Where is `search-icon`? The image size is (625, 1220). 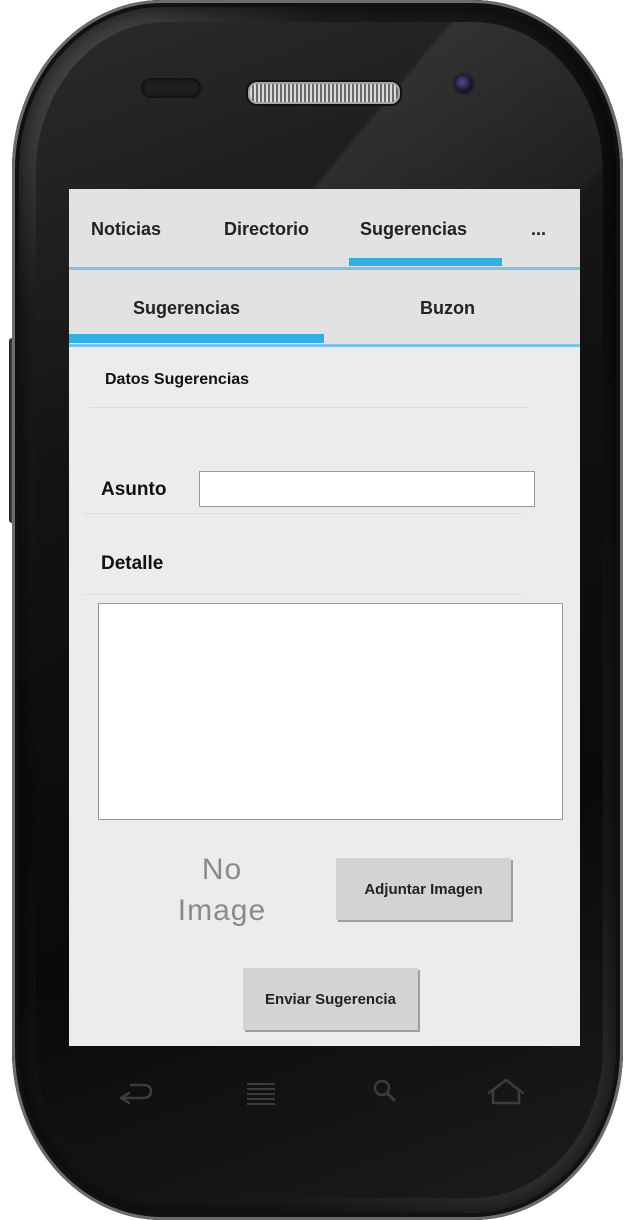 search-icon is located at coordinates (385, 1095).